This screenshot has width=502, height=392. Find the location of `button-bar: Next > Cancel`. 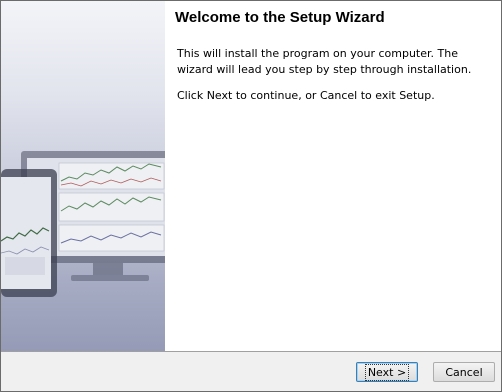

button-bar: Next > Cancel is located at coordinates (251, 371).